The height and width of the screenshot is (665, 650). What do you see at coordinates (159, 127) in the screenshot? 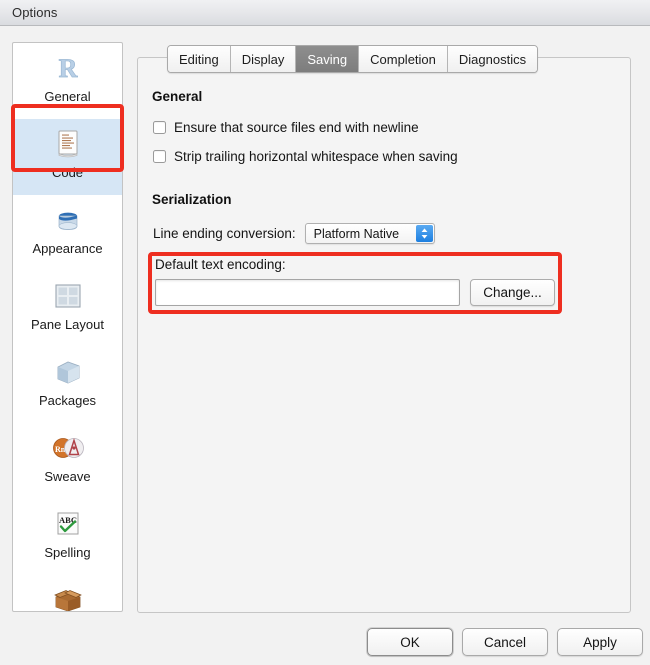
I see `checkbox-ensure-newline` at bounding box center [159, 127].